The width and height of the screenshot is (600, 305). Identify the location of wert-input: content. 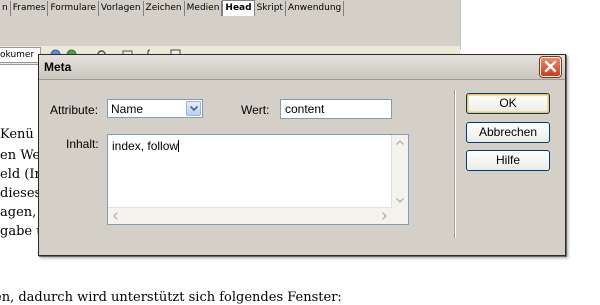
(336, 109).